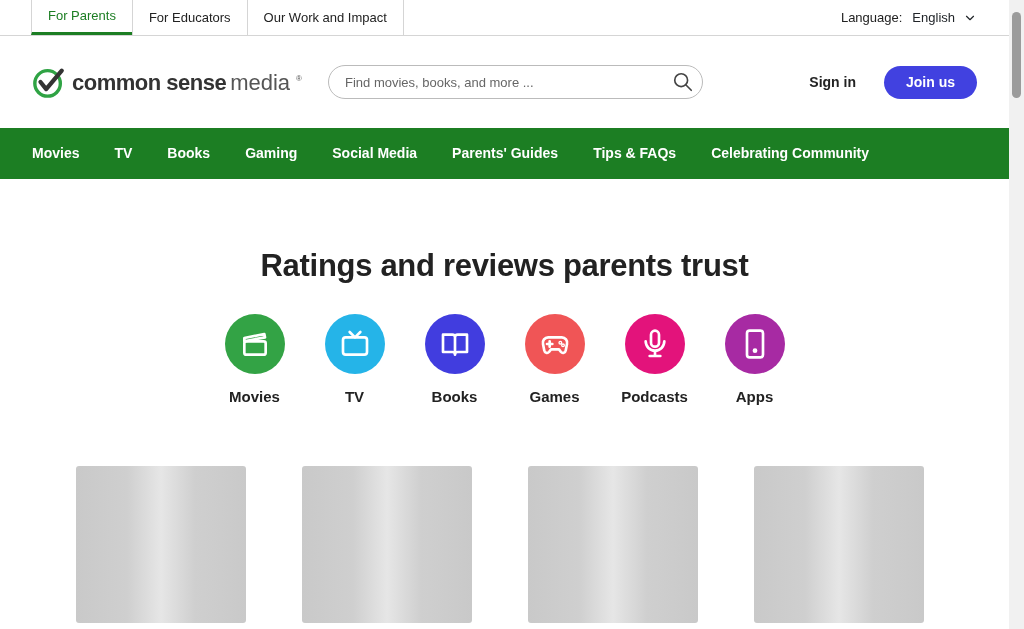  I want to click on nav-link: Celebrating Community, so click(790, 153).